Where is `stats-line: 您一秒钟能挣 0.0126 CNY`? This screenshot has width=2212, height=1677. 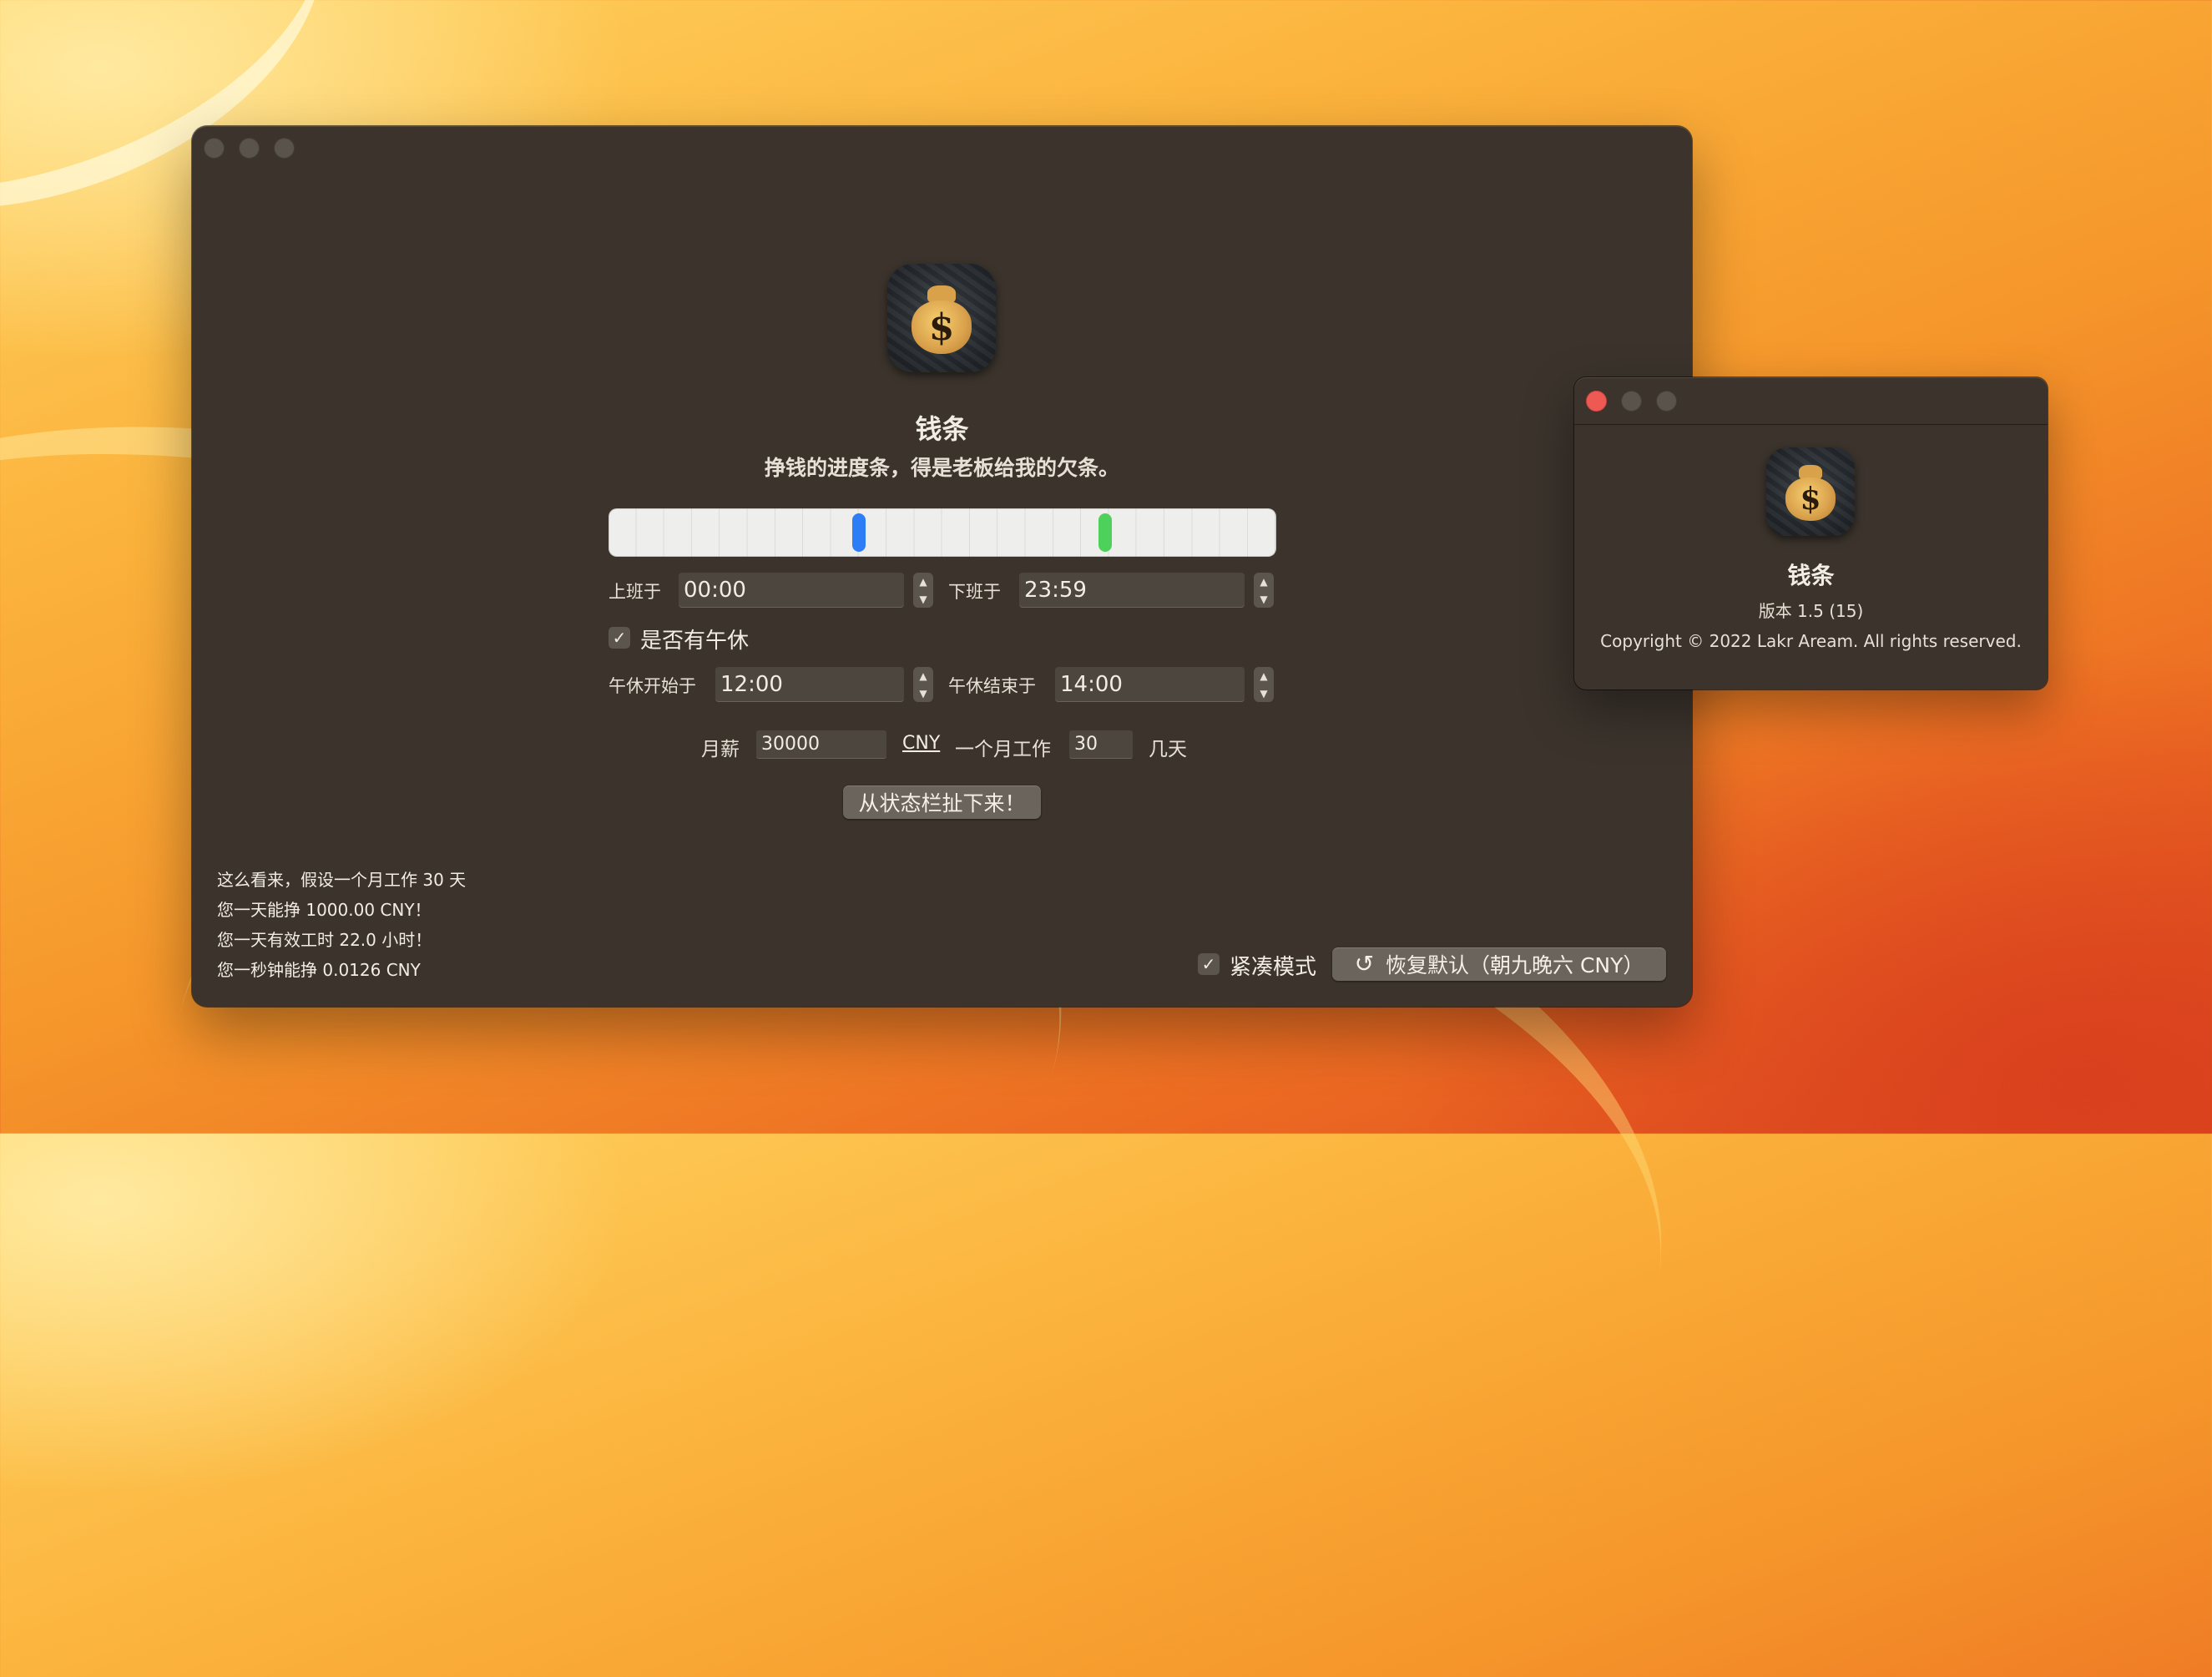
stats-line: 您一秒钟能挣 0.0126 CNY is located at coordinates (319, 970).